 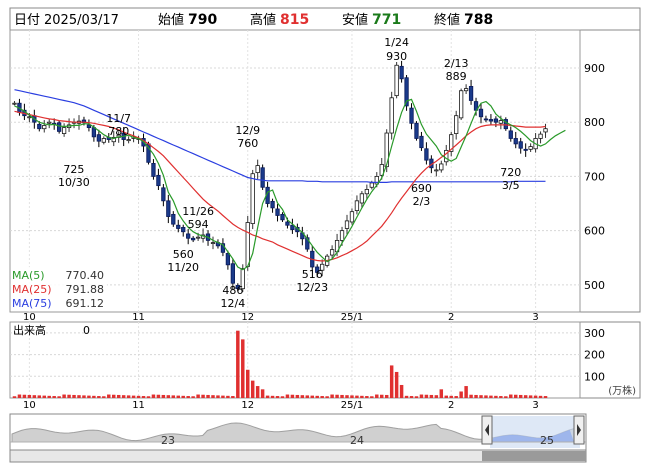 What do you see at coordinates (447, 20) in the screenshot?
I see `close-label: 終値` at bounding box center [447, 20].